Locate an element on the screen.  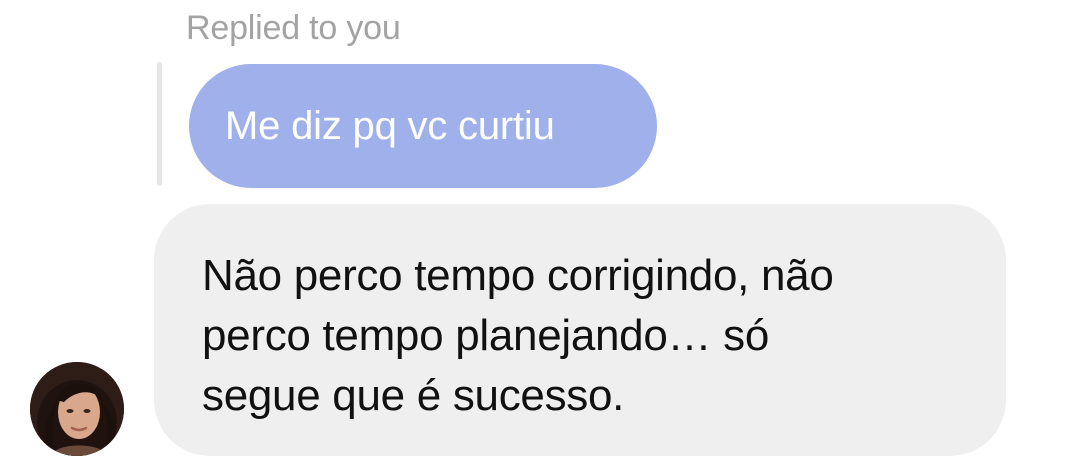
reply-context-label: Replied to you is located at coordinates (293, 28).